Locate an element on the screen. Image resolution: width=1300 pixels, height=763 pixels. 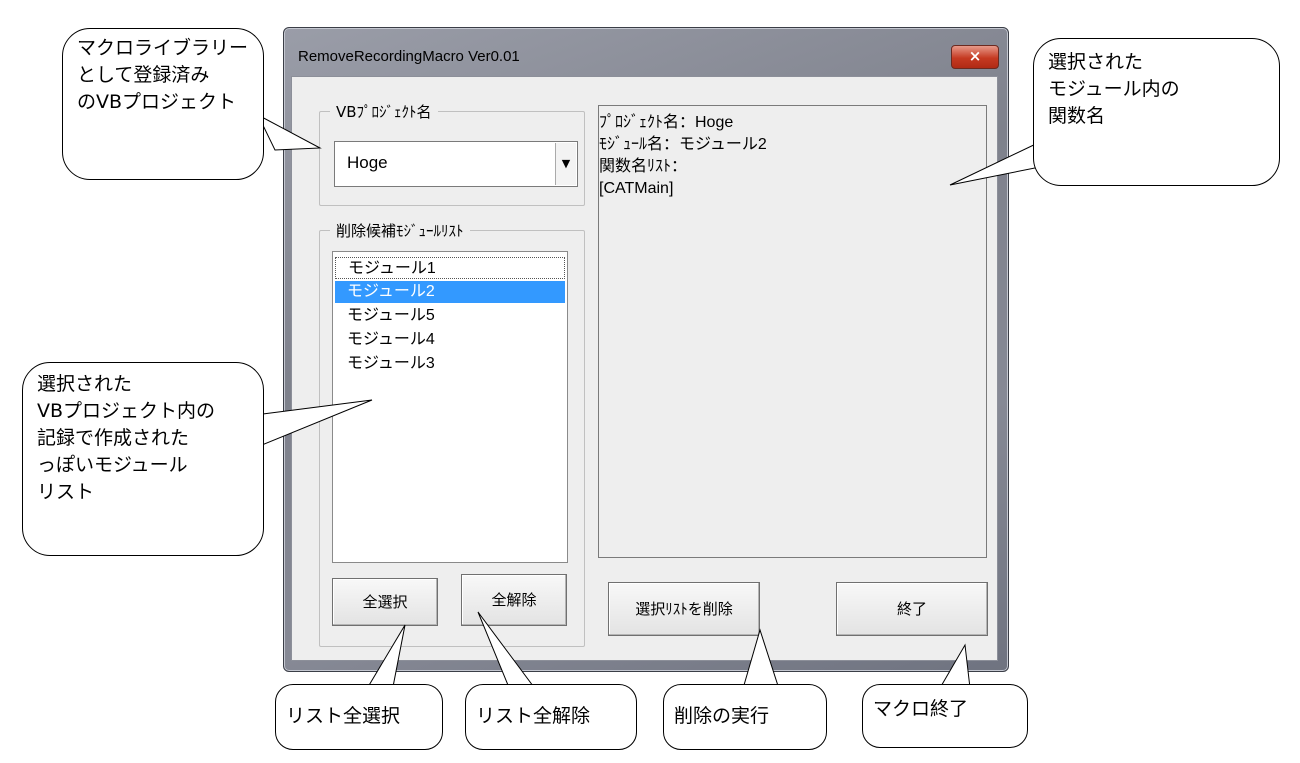
callout-deselect-all: リスト全解除 is located at coordinates (551, 717).